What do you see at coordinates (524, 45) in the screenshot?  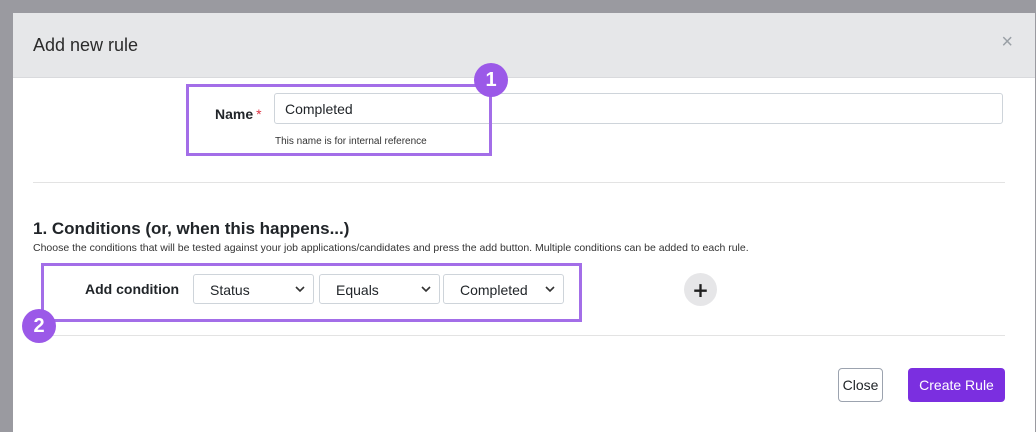 I see `modal-header: Add new rule ×` at bounding box center [524, 45].